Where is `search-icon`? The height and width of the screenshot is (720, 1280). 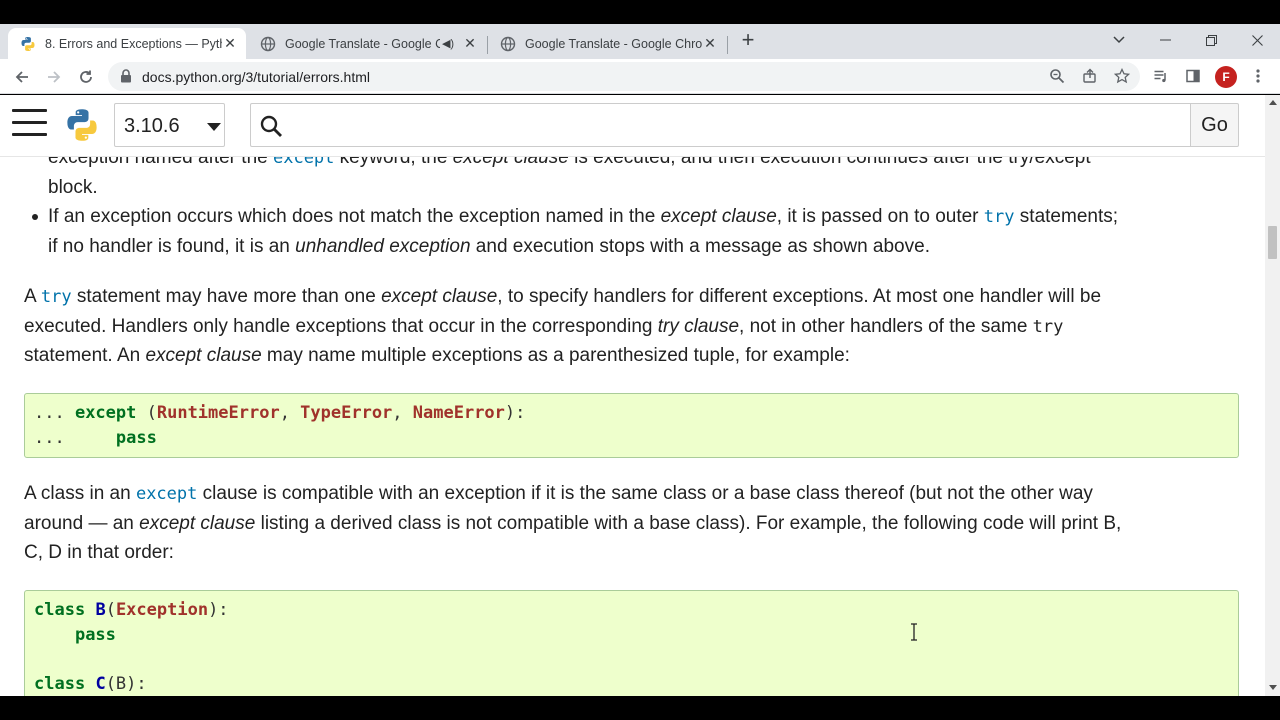 search-icon is located at coordinates (271, 128).